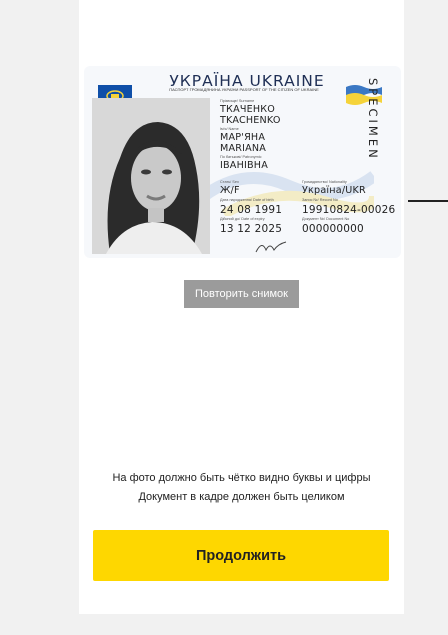 The height and width of the screenshot is (635, 448). What do you see at coordinates (241, 294) in the screenshot?
I see `retake-photo-button: Повторить снимок` at bounding box center [241, 294].